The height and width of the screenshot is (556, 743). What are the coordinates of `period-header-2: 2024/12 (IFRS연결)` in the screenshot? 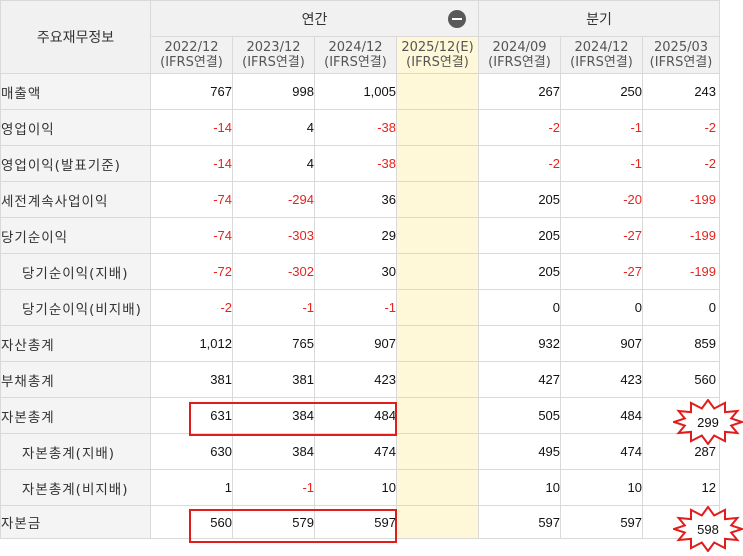 It's located at (355, 55).